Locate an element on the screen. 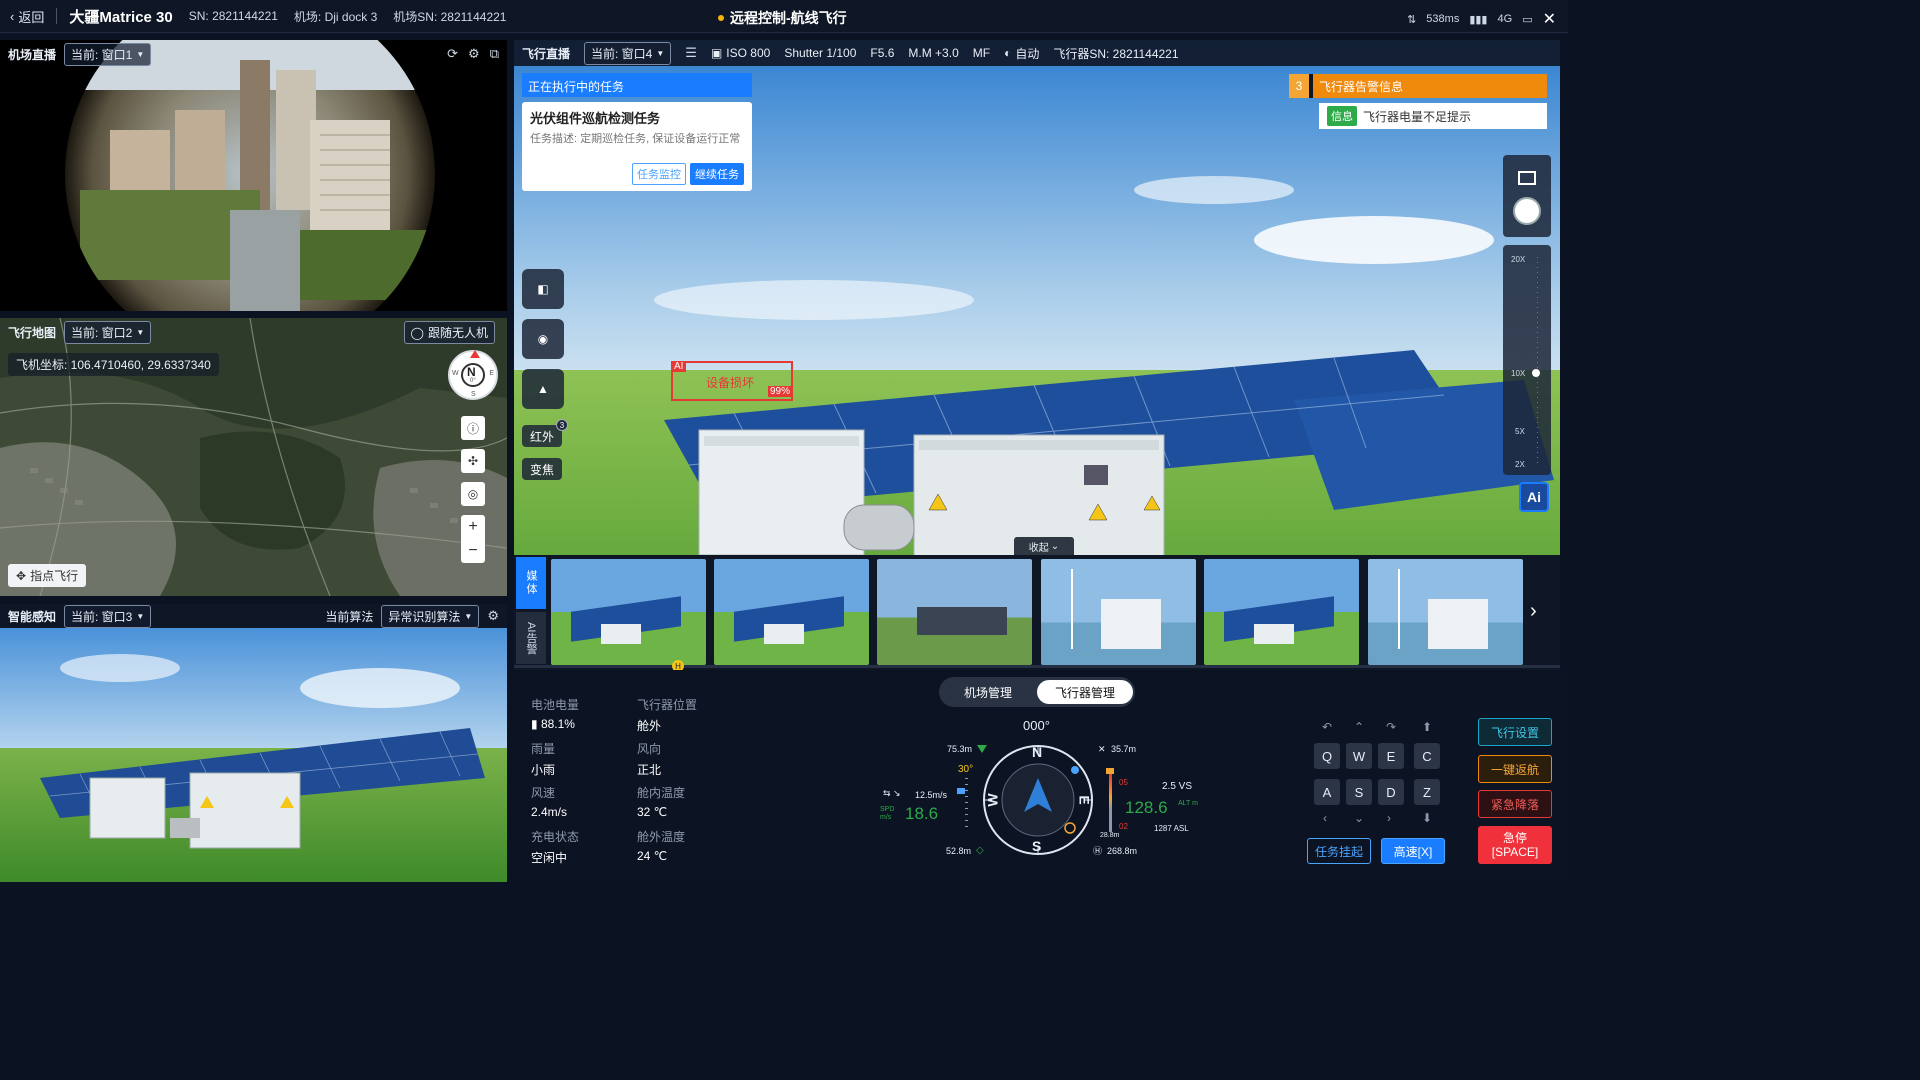 The width and height of the screenshot is (1920, 1080). key-s: S is located at coordinates (1359, 792).